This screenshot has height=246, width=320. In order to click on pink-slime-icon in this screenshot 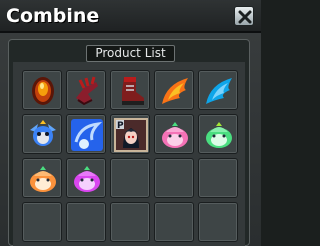, I will do `click(175, 135)`.